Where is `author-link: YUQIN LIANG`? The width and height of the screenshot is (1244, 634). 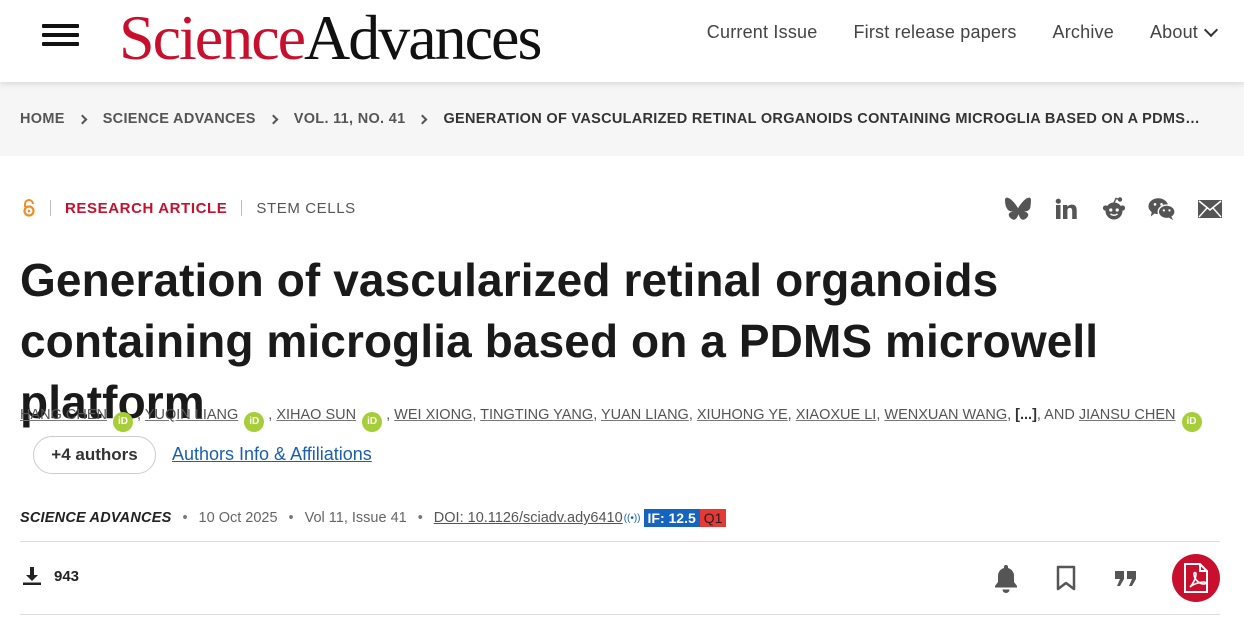 author-link: YUQIN LIANG is located at coordinates (191, 415).